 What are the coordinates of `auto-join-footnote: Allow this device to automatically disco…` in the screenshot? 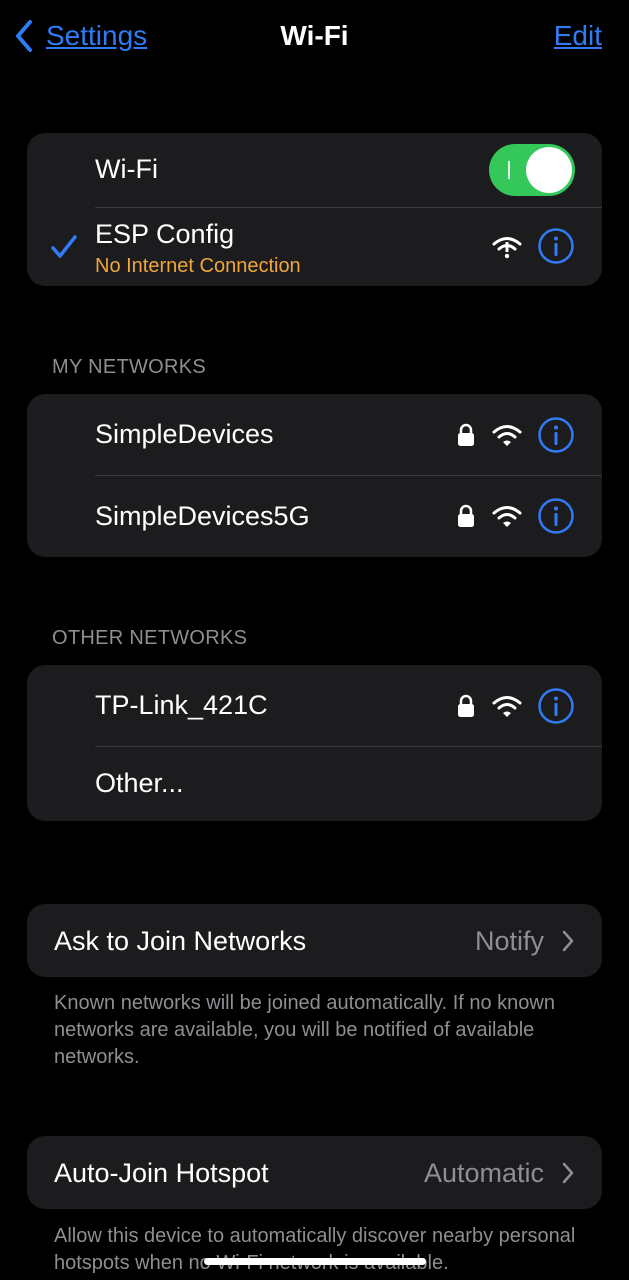 It's located at (315, 1249).